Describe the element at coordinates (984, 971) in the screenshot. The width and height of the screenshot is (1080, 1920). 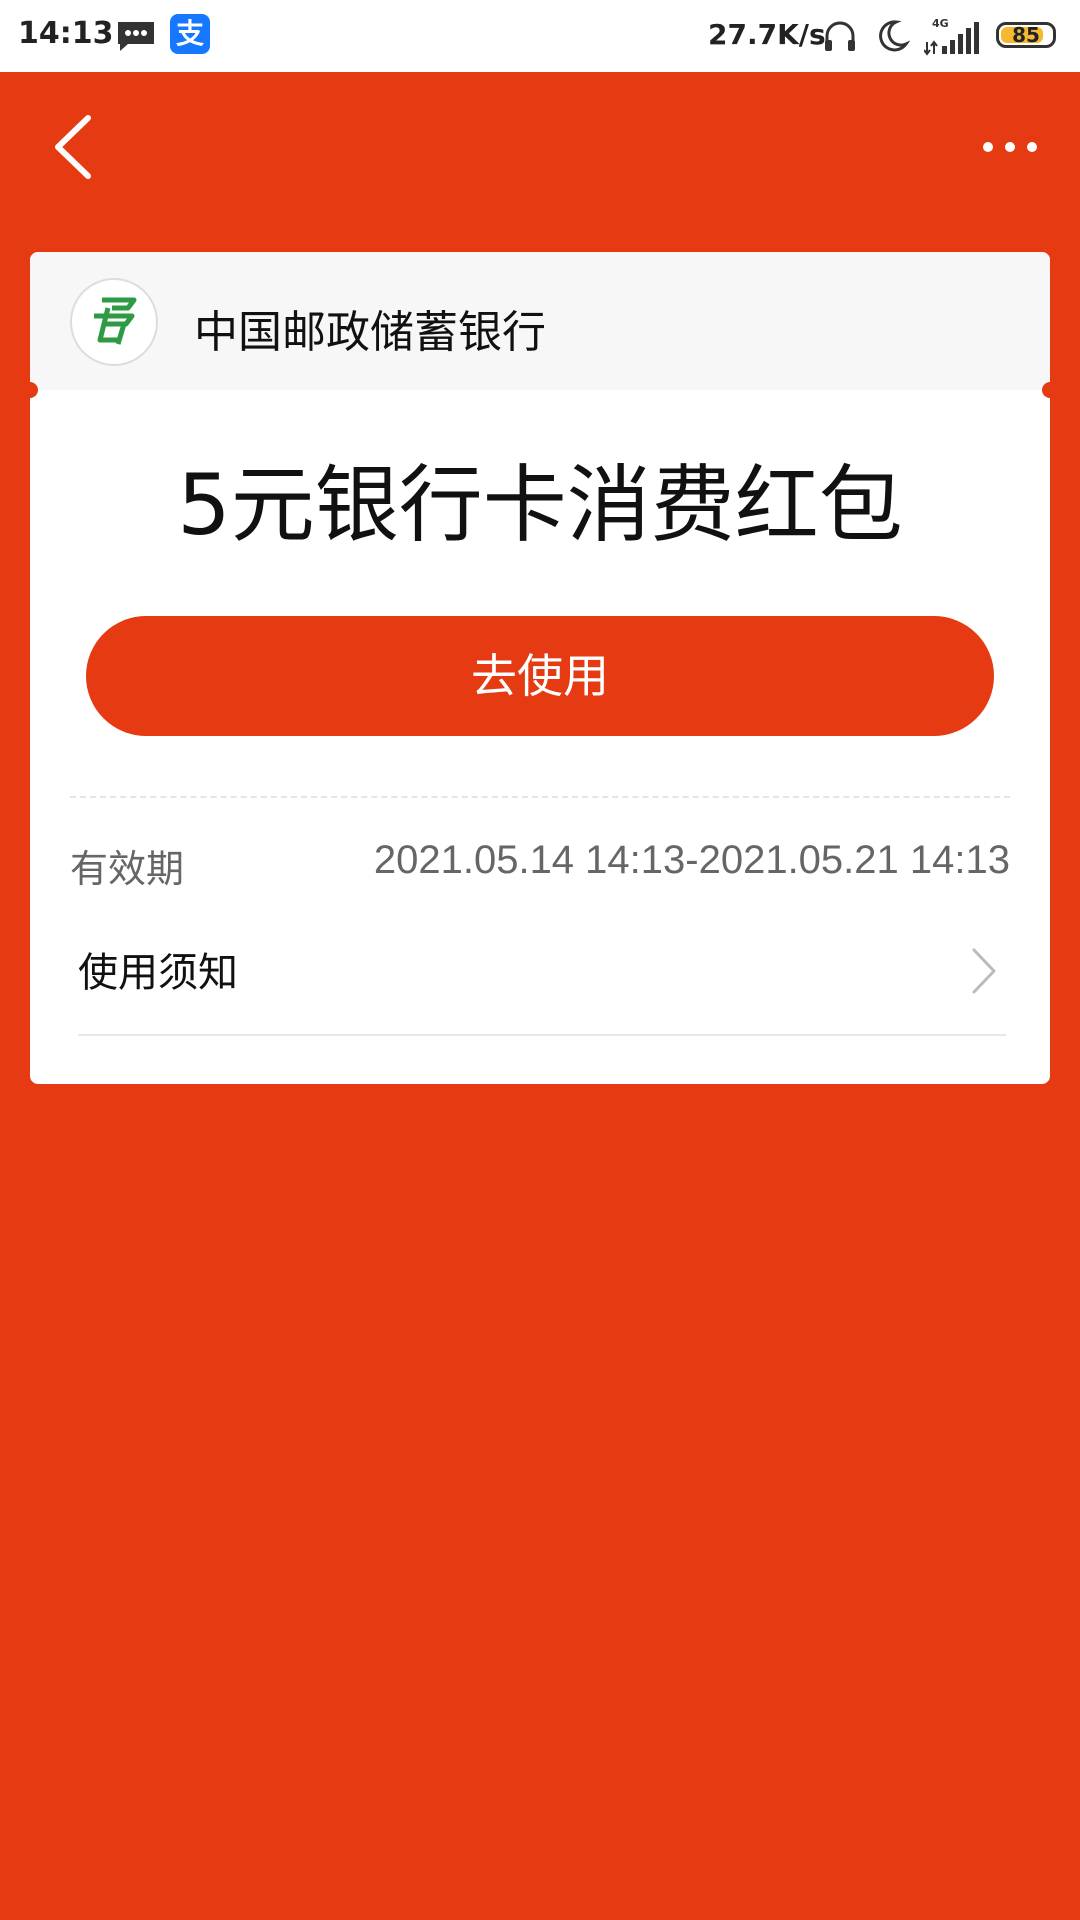
I see `chevron-right-icon` at that location.